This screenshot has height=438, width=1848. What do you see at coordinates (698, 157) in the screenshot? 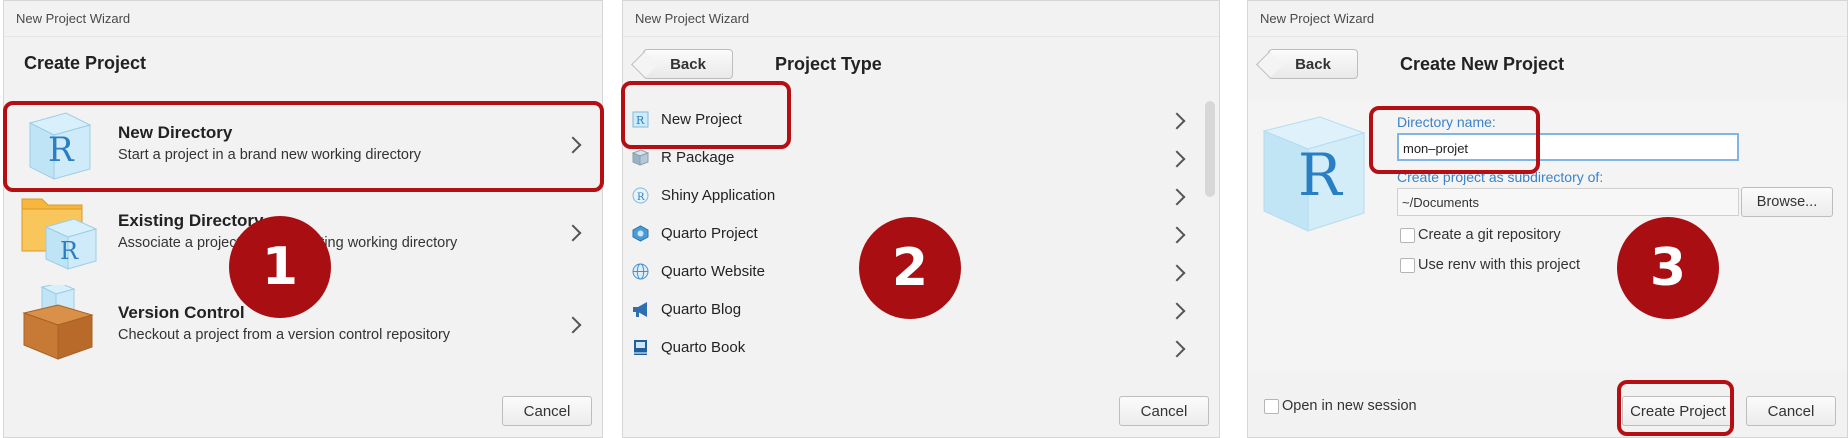
I see `type-label: R Package` at bounding box center [698, 157].